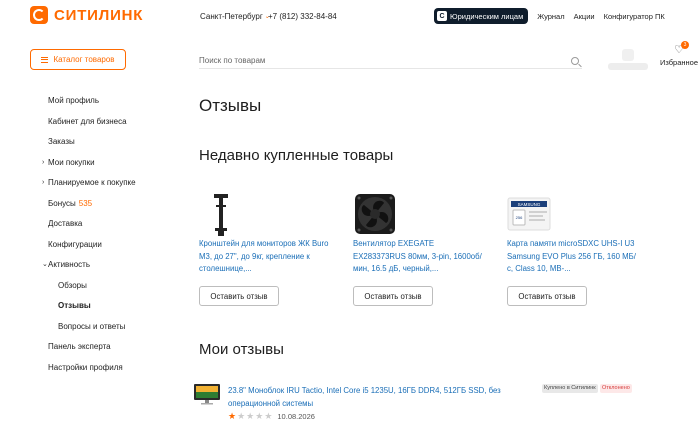 Image resolution: width=700 pixels, height=421 pixels. What do you see at coordinates (72, 285) in the screenshot?
I see `sidebar-item-label: Обзоры` at bounding box center [72, 285].